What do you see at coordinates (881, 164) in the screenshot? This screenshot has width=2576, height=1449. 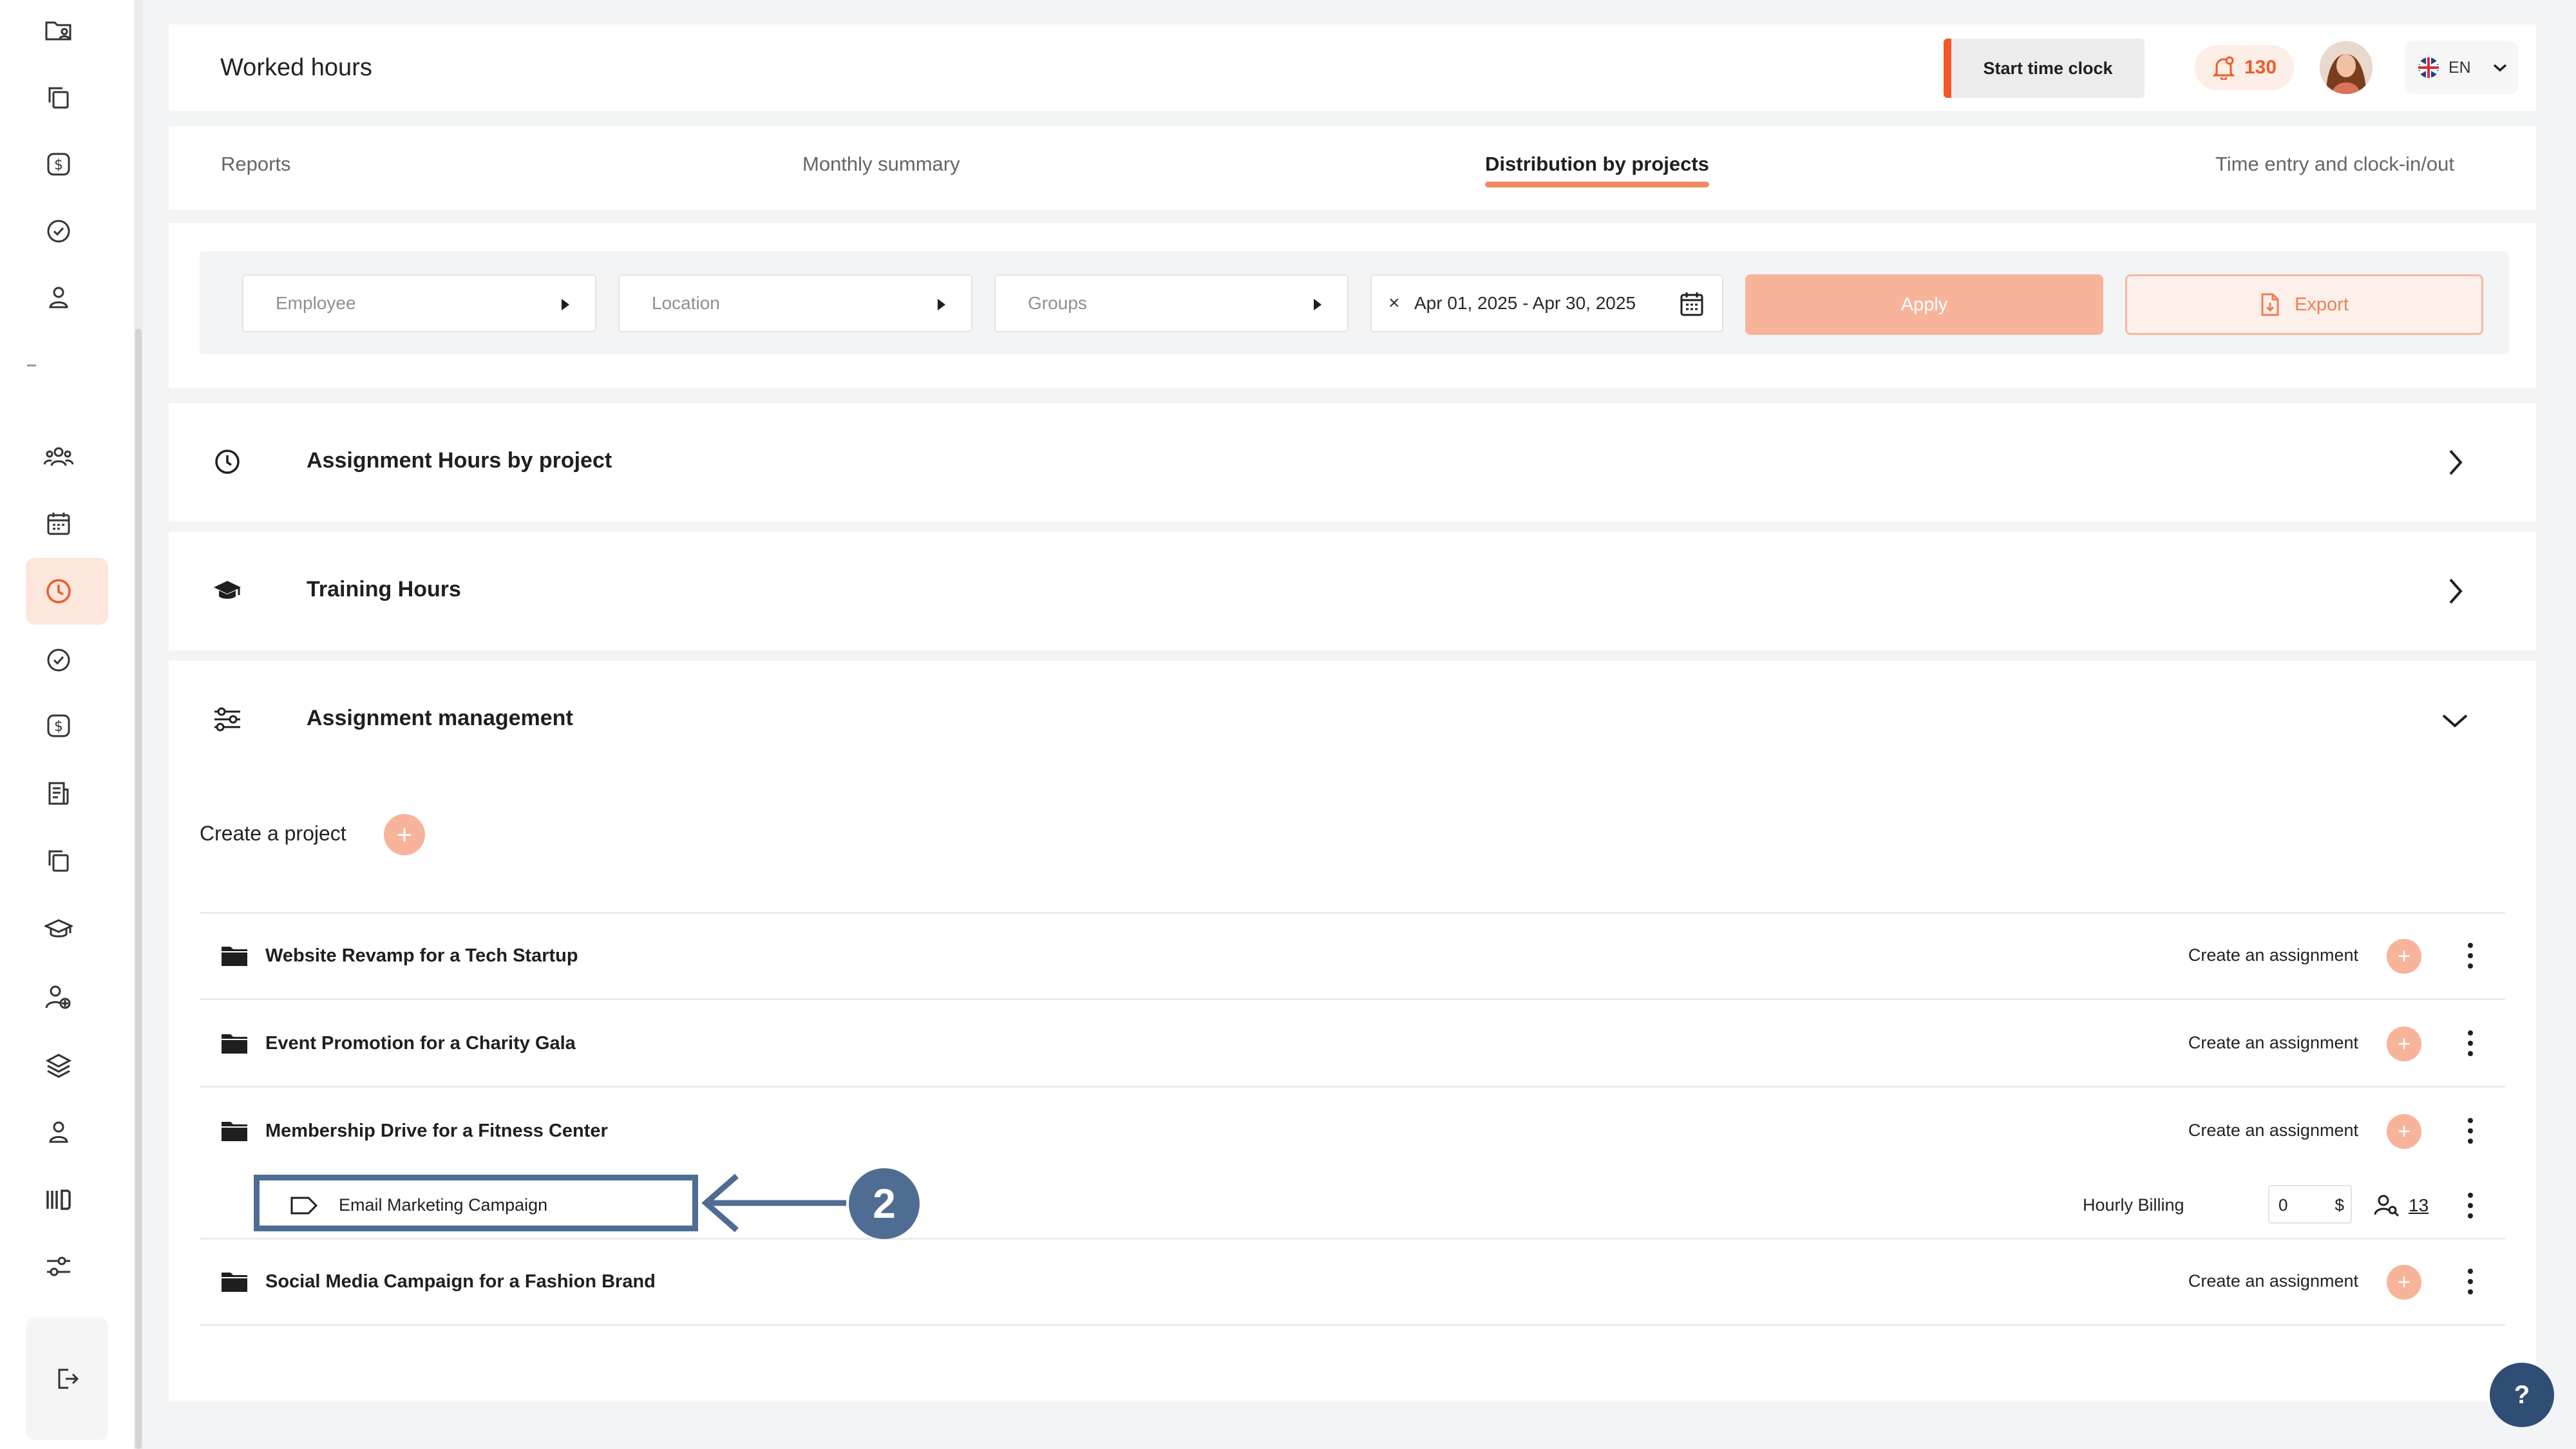 I see `tab-monthly-summary: Monthly summary` at bounding box center [881, 164].